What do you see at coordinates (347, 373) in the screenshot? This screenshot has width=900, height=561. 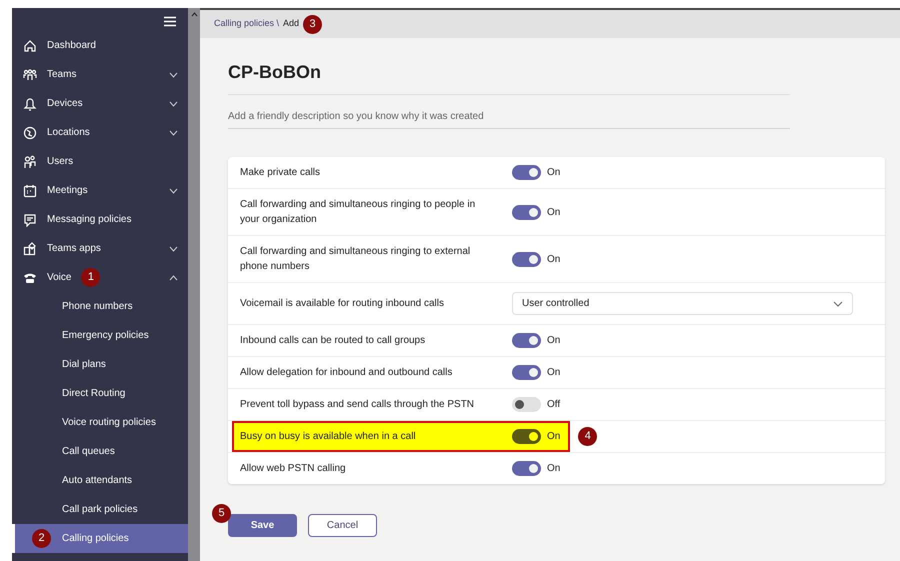 I see `setting-label: Allow delegation for inbound and outbound calls` at bounding box center [347, 373].